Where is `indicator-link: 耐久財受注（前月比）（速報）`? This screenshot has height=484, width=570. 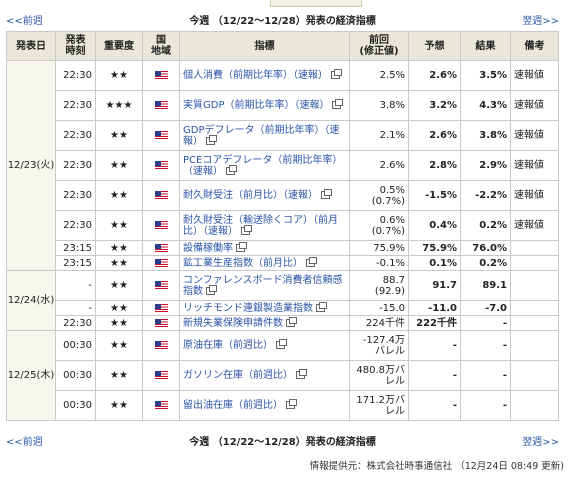
indicator-link: 耐久財受注（前月比）（速報） is located at coordinates (250, 195).